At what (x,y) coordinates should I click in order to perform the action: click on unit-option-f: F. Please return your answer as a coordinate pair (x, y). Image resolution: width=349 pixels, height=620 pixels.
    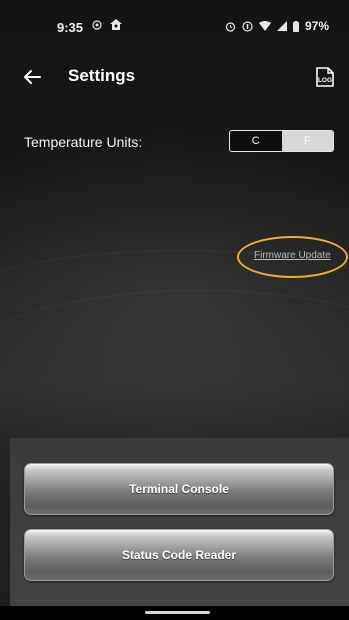
    Looking at the image, I should click on (307, 141).